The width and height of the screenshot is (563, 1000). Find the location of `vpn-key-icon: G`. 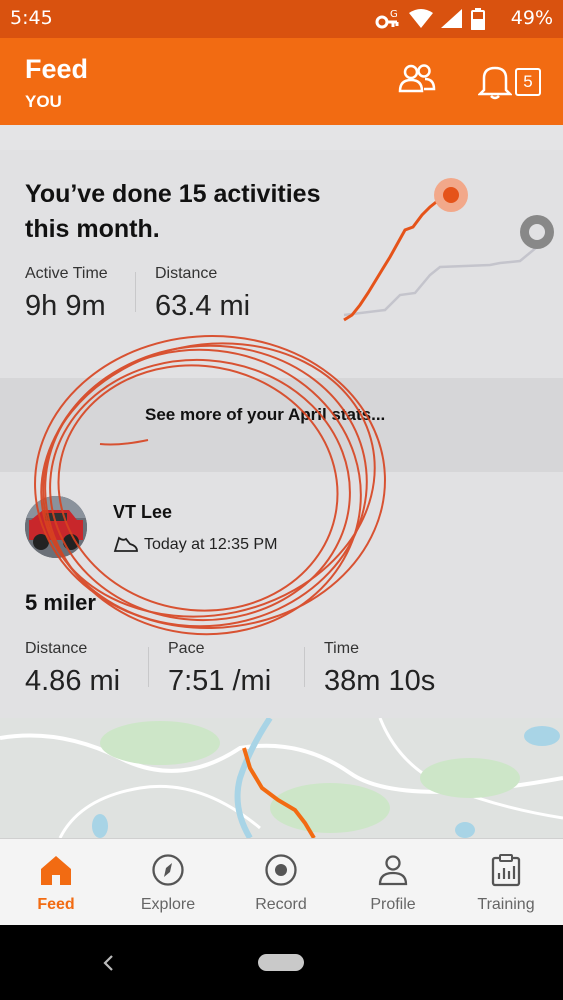

vpn-key-icon: G is located at coordinates (387, 19).